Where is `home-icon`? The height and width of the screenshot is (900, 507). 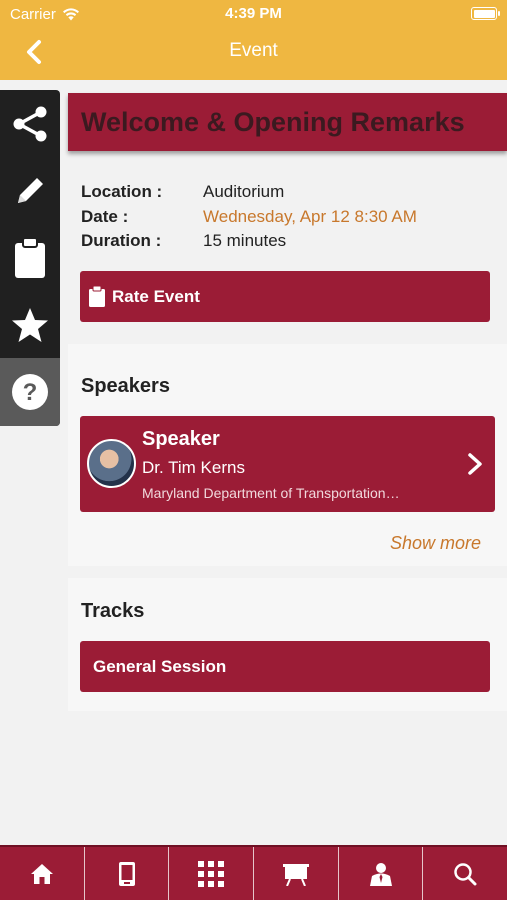 home-icon is located at coordinates (41, 873).